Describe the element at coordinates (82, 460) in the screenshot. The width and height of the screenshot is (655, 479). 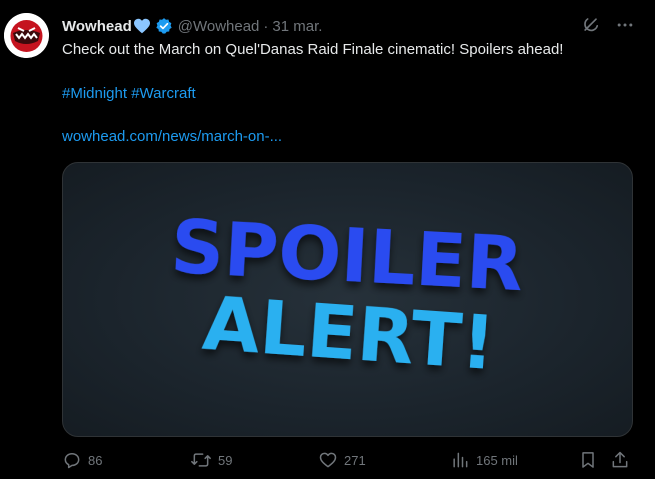
I see `reply-button: 86` at that location.